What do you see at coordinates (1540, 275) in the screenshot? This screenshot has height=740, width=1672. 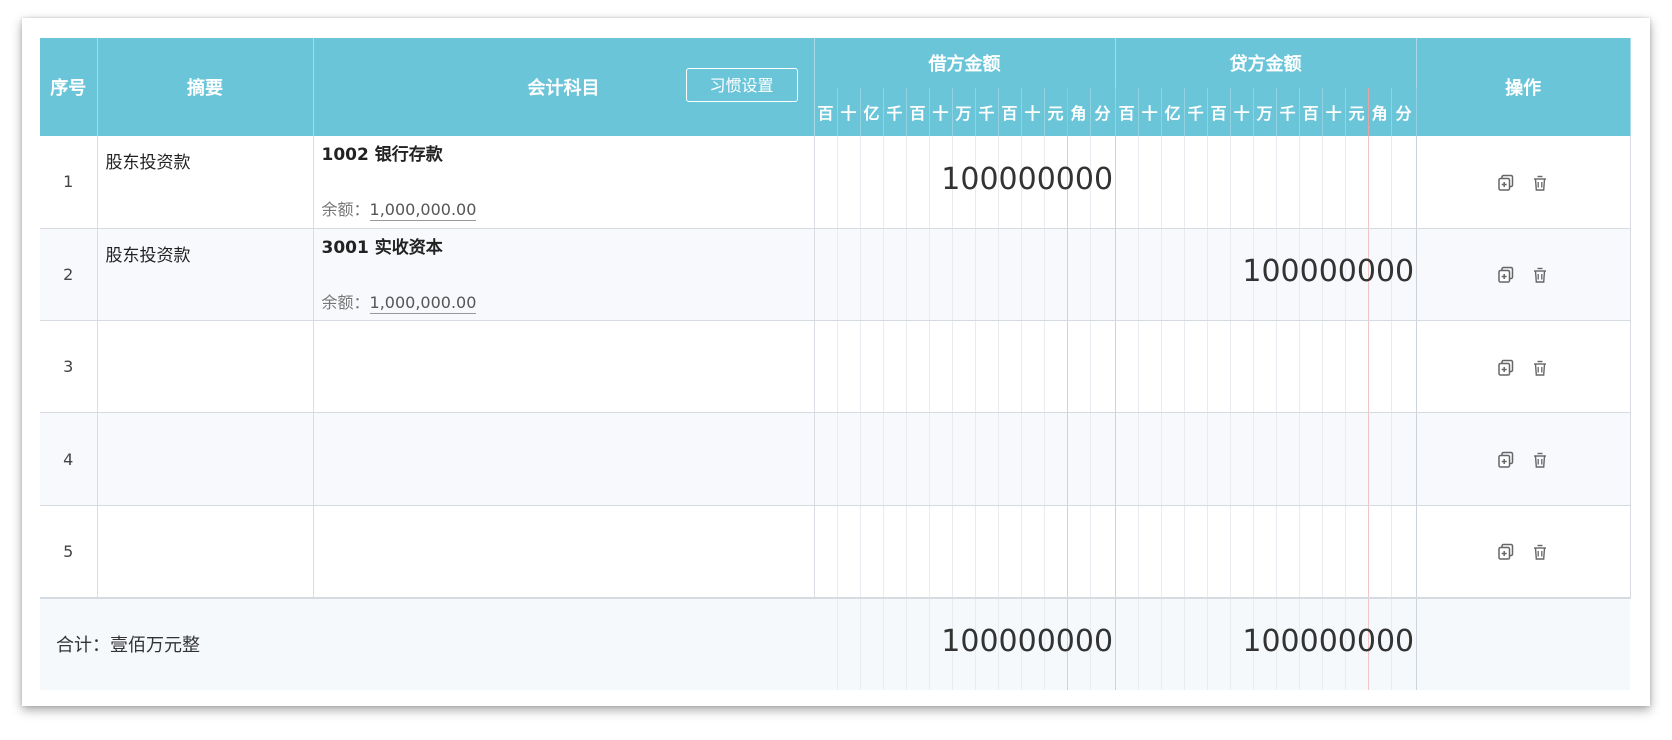 I see `trash-icon` at bounding box center [1540, 275].